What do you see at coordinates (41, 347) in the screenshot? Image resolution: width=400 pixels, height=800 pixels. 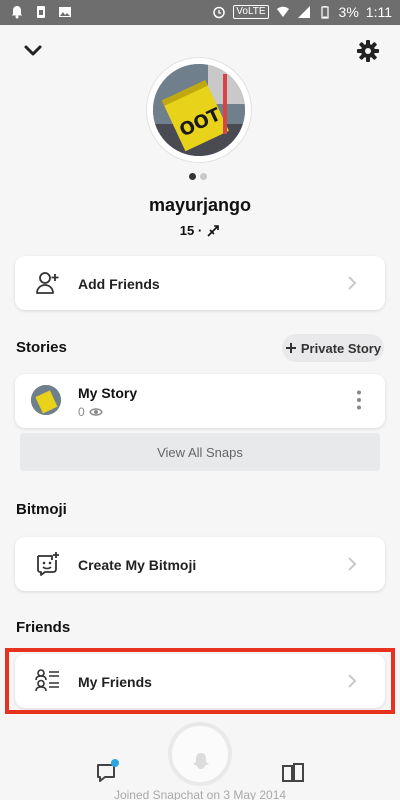 I see `stories-title: Stories` at bounding box center [41, 347].